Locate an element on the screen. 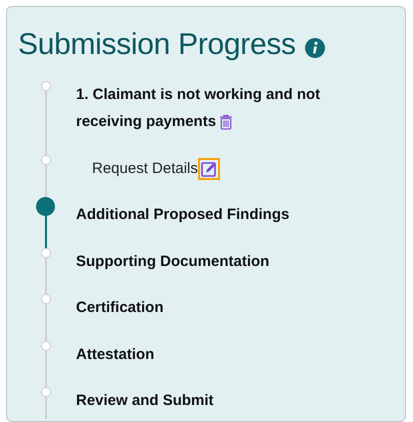 The height and width of the screenshot is (422, 413). panel-title: Submission Progress is located at coordinates (157, 45).